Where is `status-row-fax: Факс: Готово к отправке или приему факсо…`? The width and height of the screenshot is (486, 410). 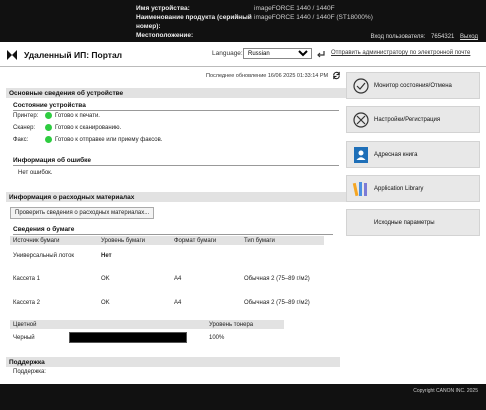 status-row-fax: Факс: Готово к отправке или приему факсо… is located at coordinates (87, 139).